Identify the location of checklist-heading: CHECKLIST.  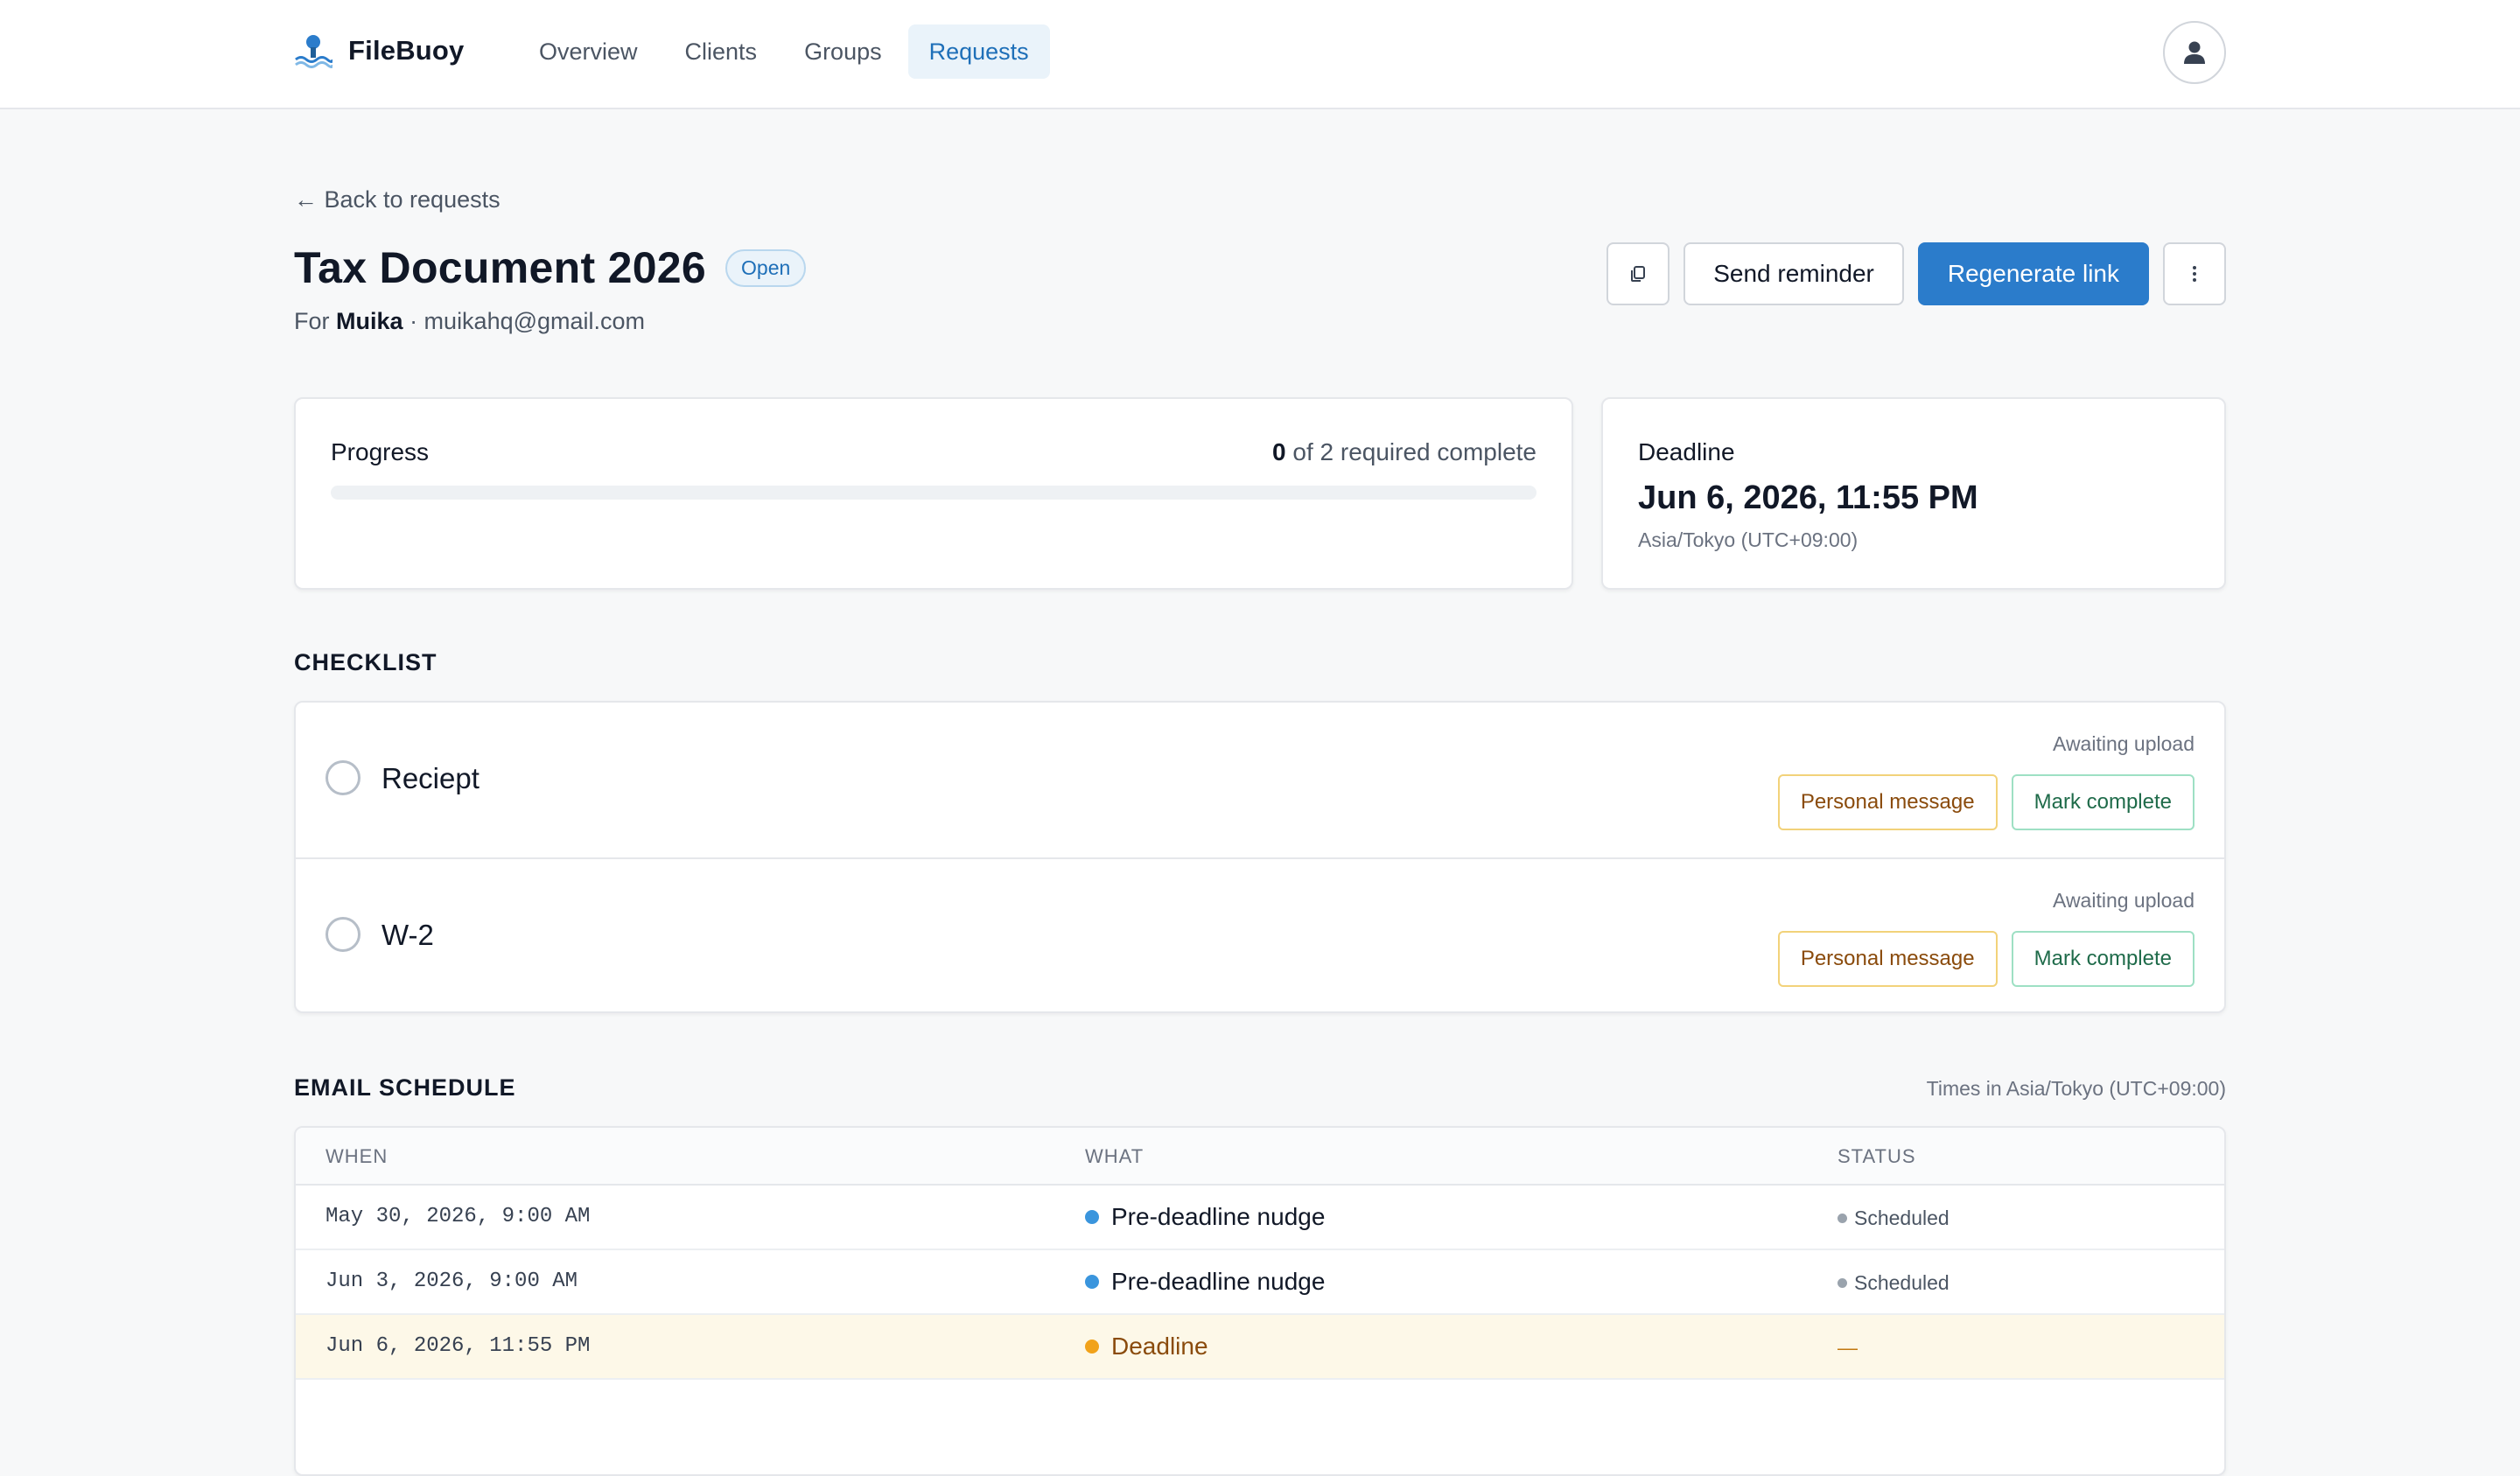
(366, 662).